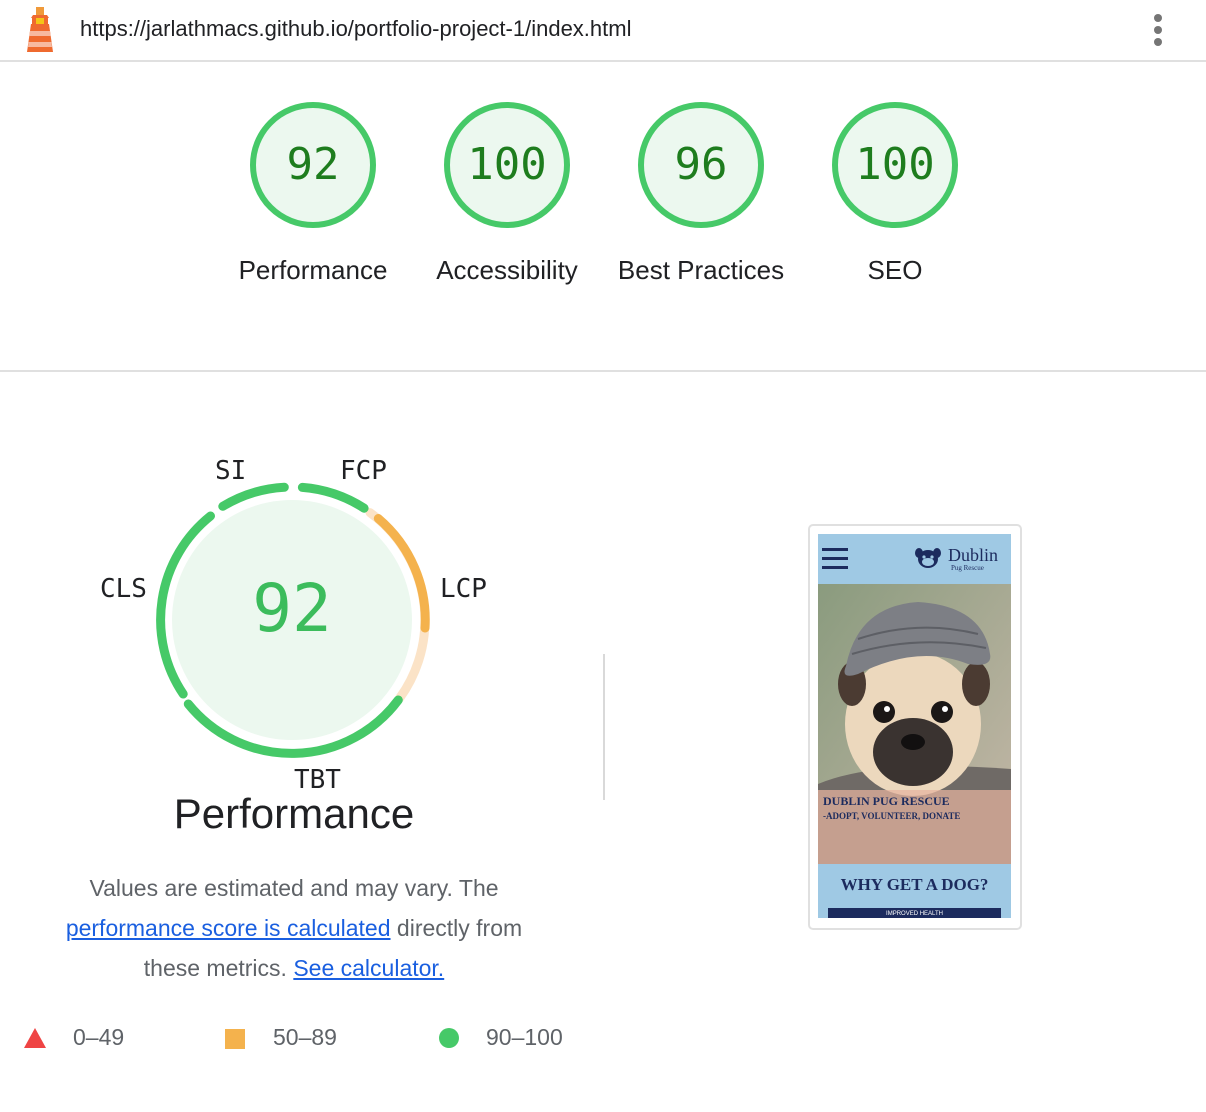 This screenshot has height=1112, width=1206. What do you see at coordinates (123, 589) in the screenshot?
I see `metric-label-cls: CLS` at bounding box center [123, 589].